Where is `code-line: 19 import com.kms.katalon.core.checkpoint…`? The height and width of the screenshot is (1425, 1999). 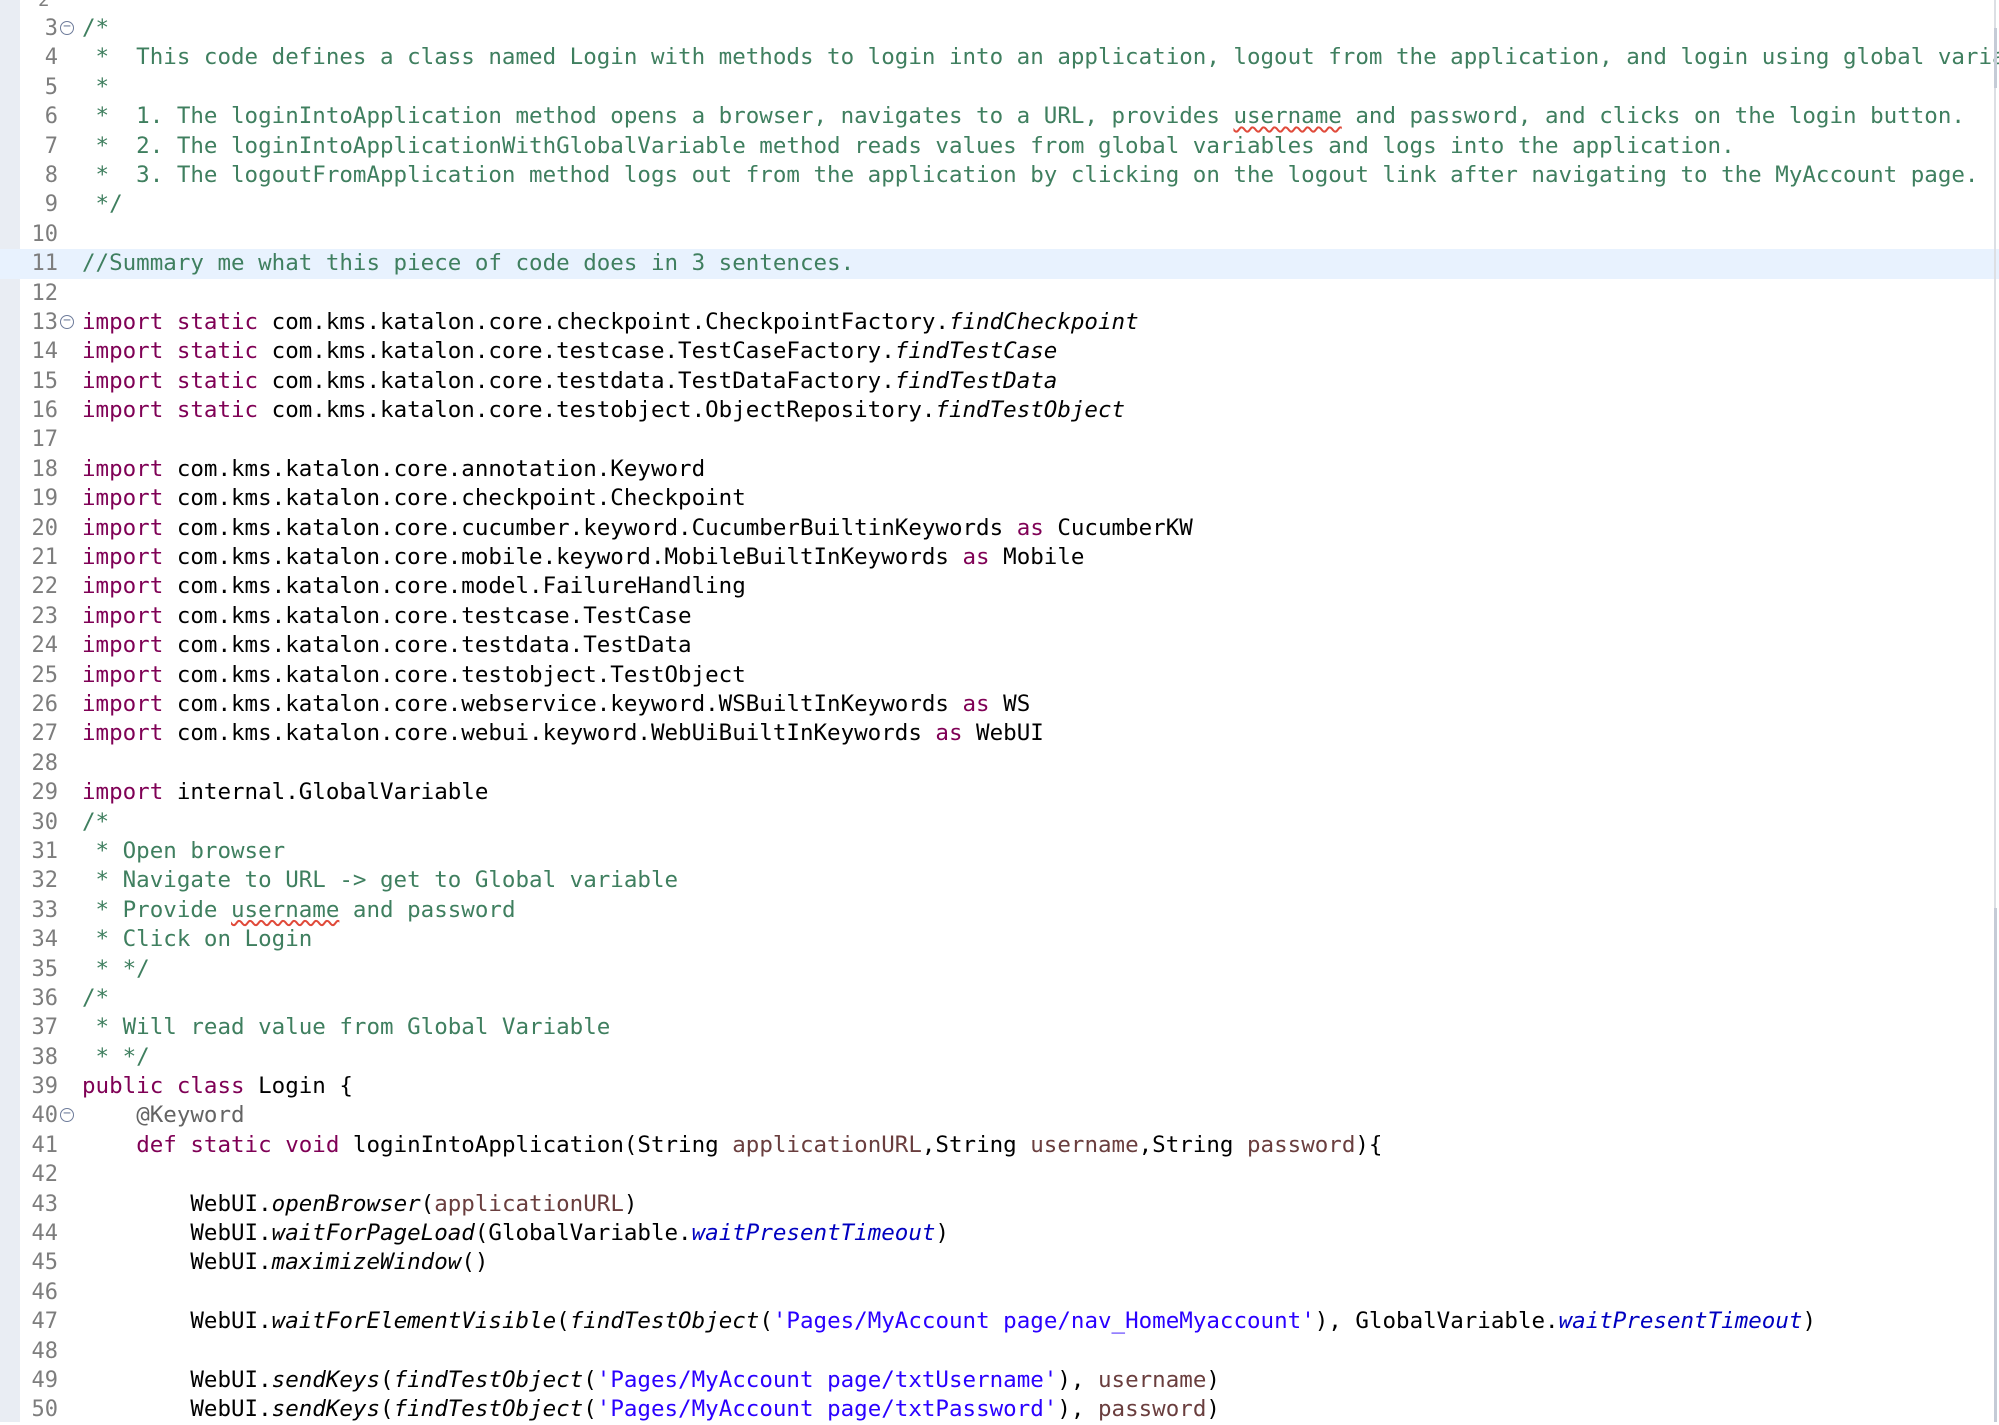
code-line: 19 import com.kms.katalon.core.checkpoint… is located at coordinates (999, 498).